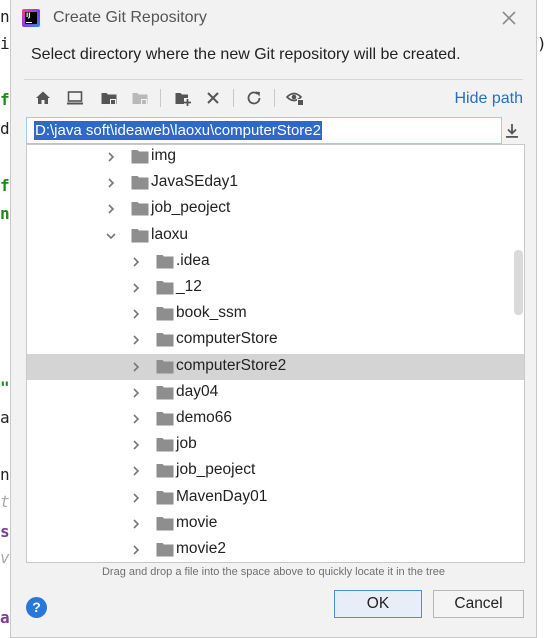 The image size is (547, 638). Describe the element at coordinates (275, 288) in the screenshot. I see `tree-row: _12` at that location.